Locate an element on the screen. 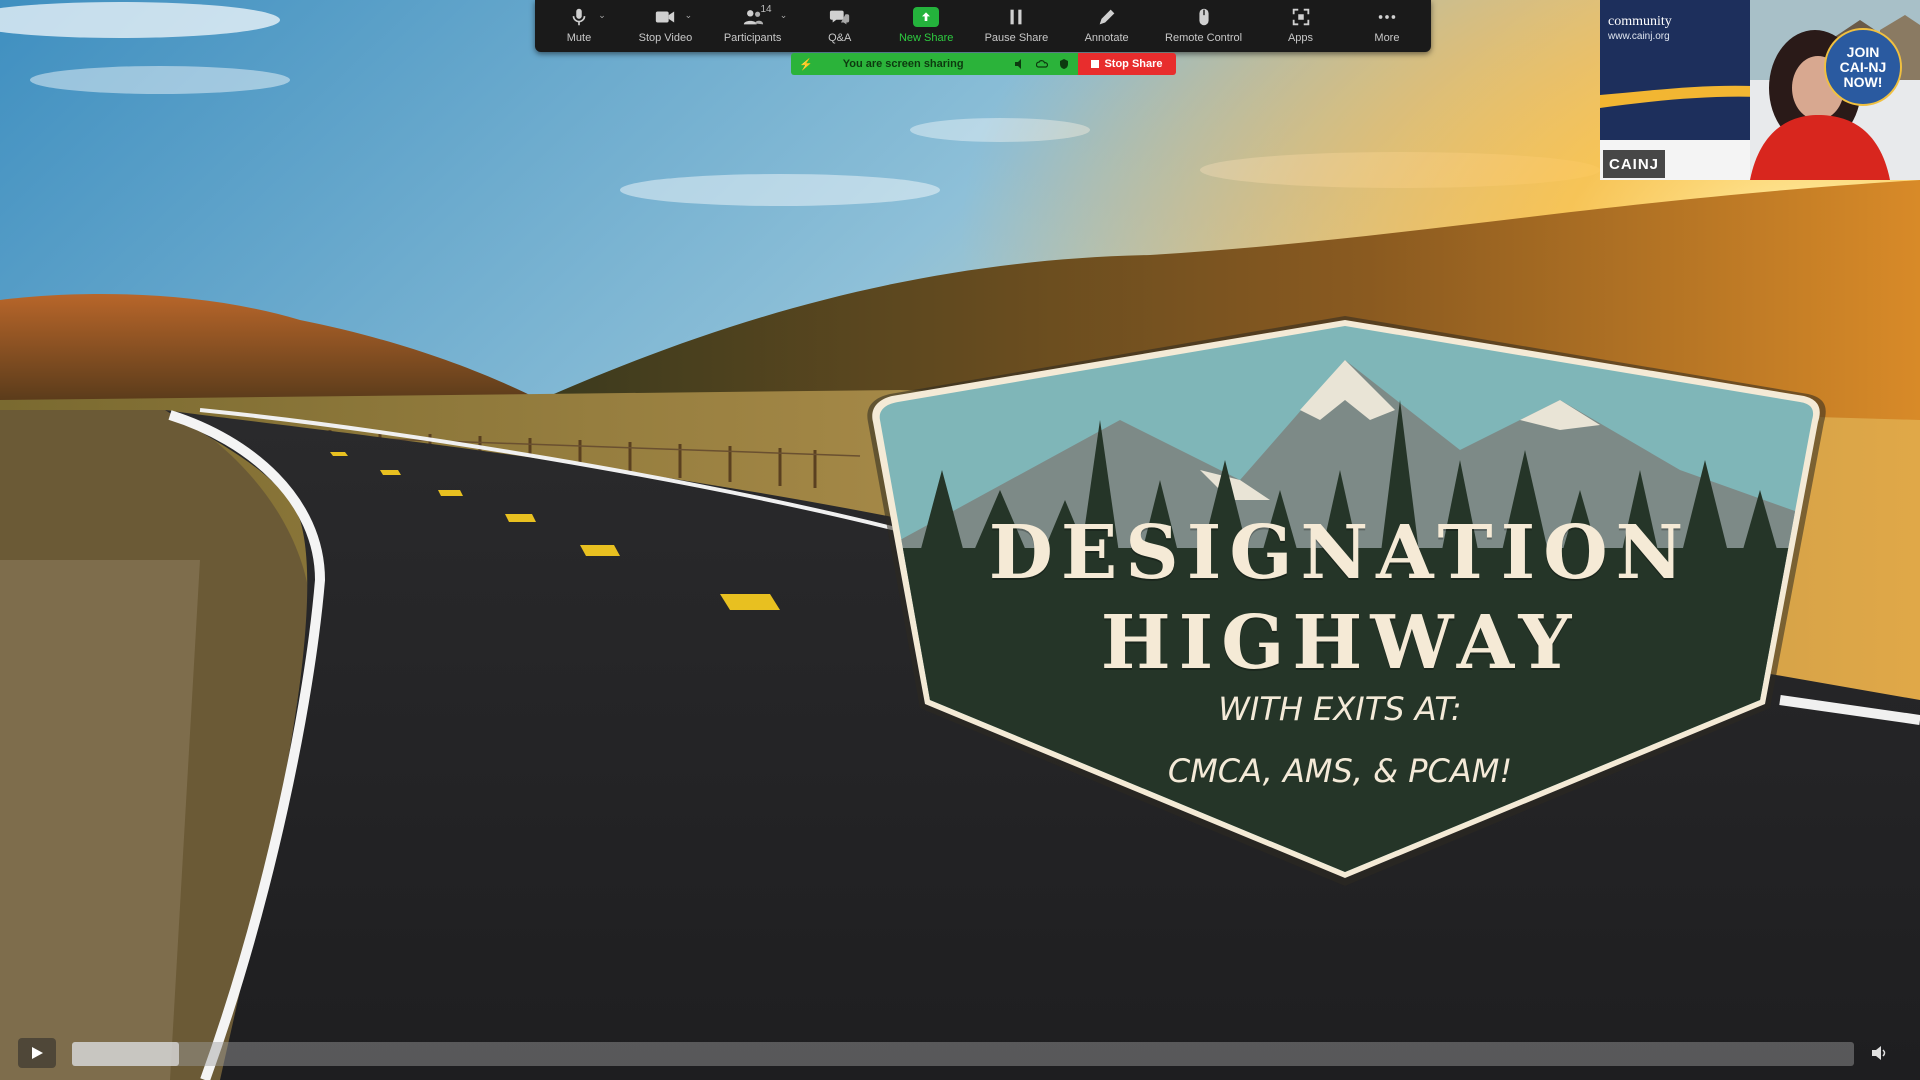 The image size is (1920, 1080). apps-label: Apps is located at coordinates (1300, 38).